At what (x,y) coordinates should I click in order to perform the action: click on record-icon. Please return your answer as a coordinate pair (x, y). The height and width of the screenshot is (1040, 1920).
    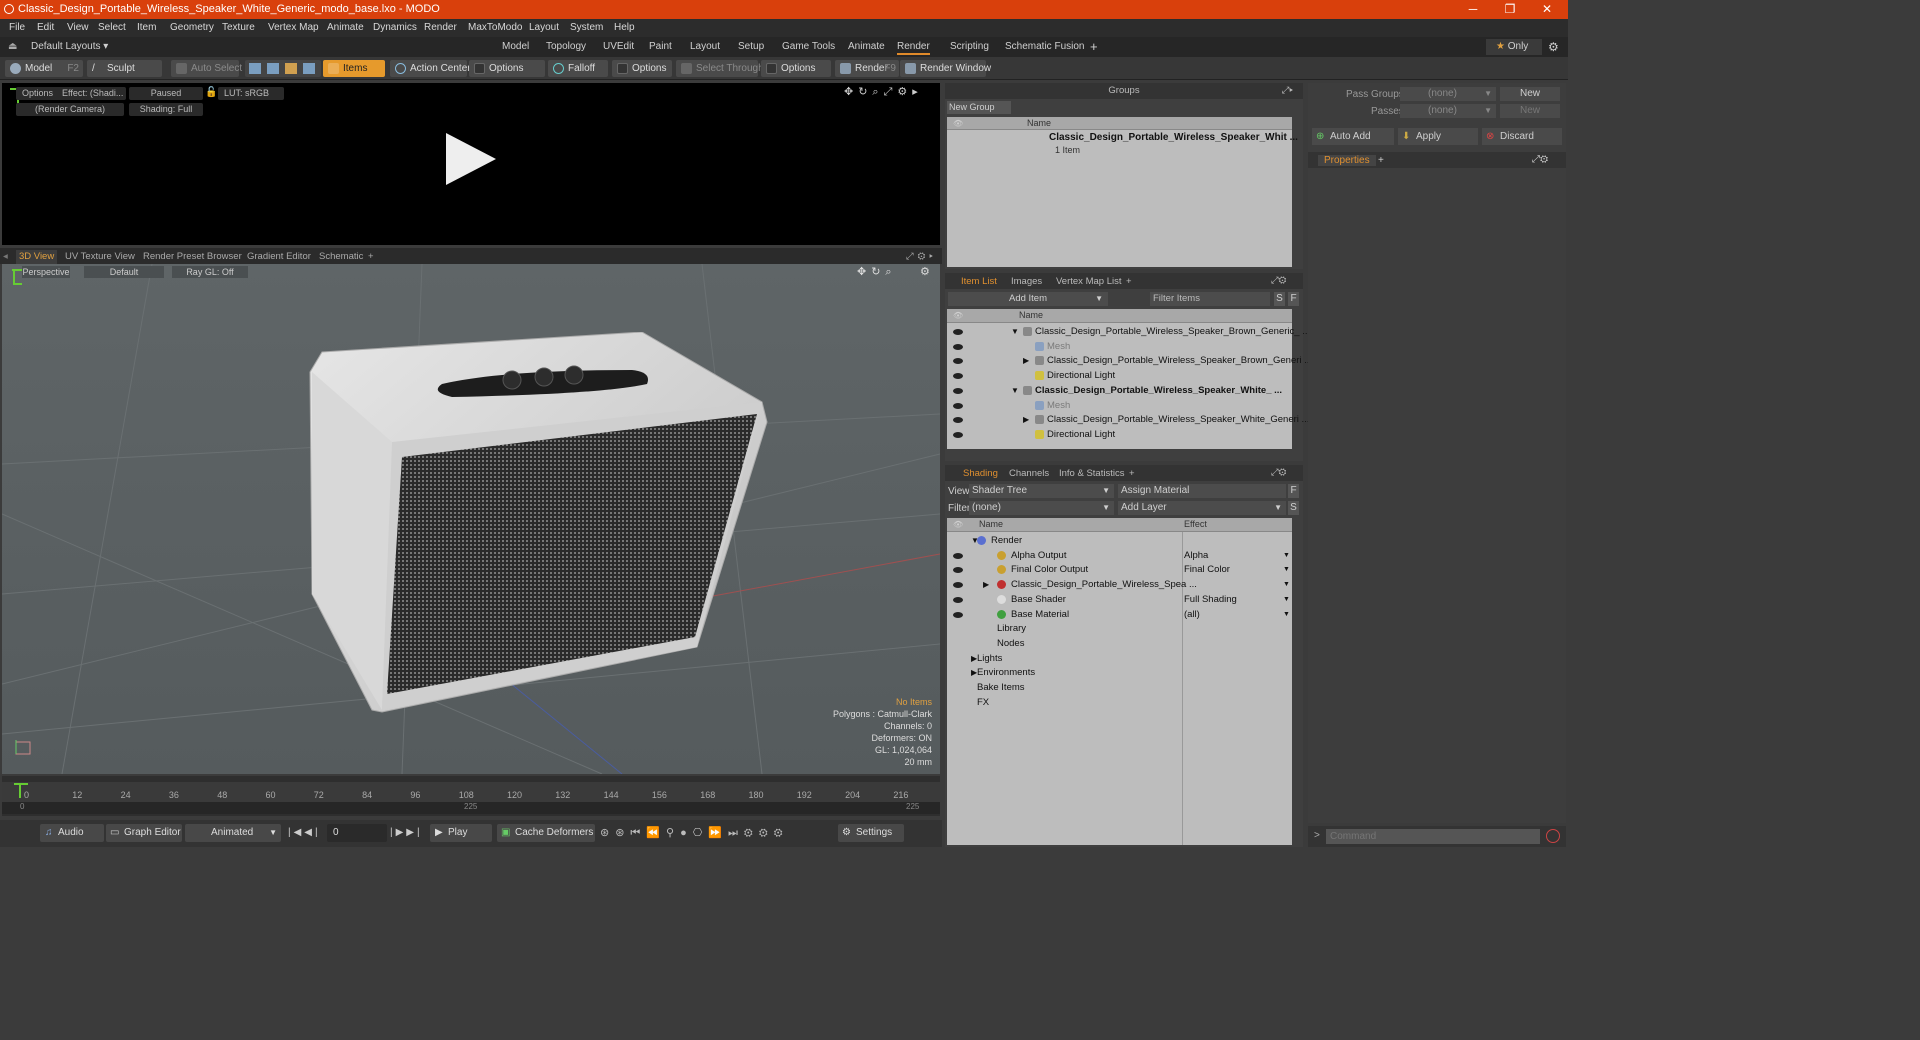
    Looking at the image, I should click on (1553, 836).